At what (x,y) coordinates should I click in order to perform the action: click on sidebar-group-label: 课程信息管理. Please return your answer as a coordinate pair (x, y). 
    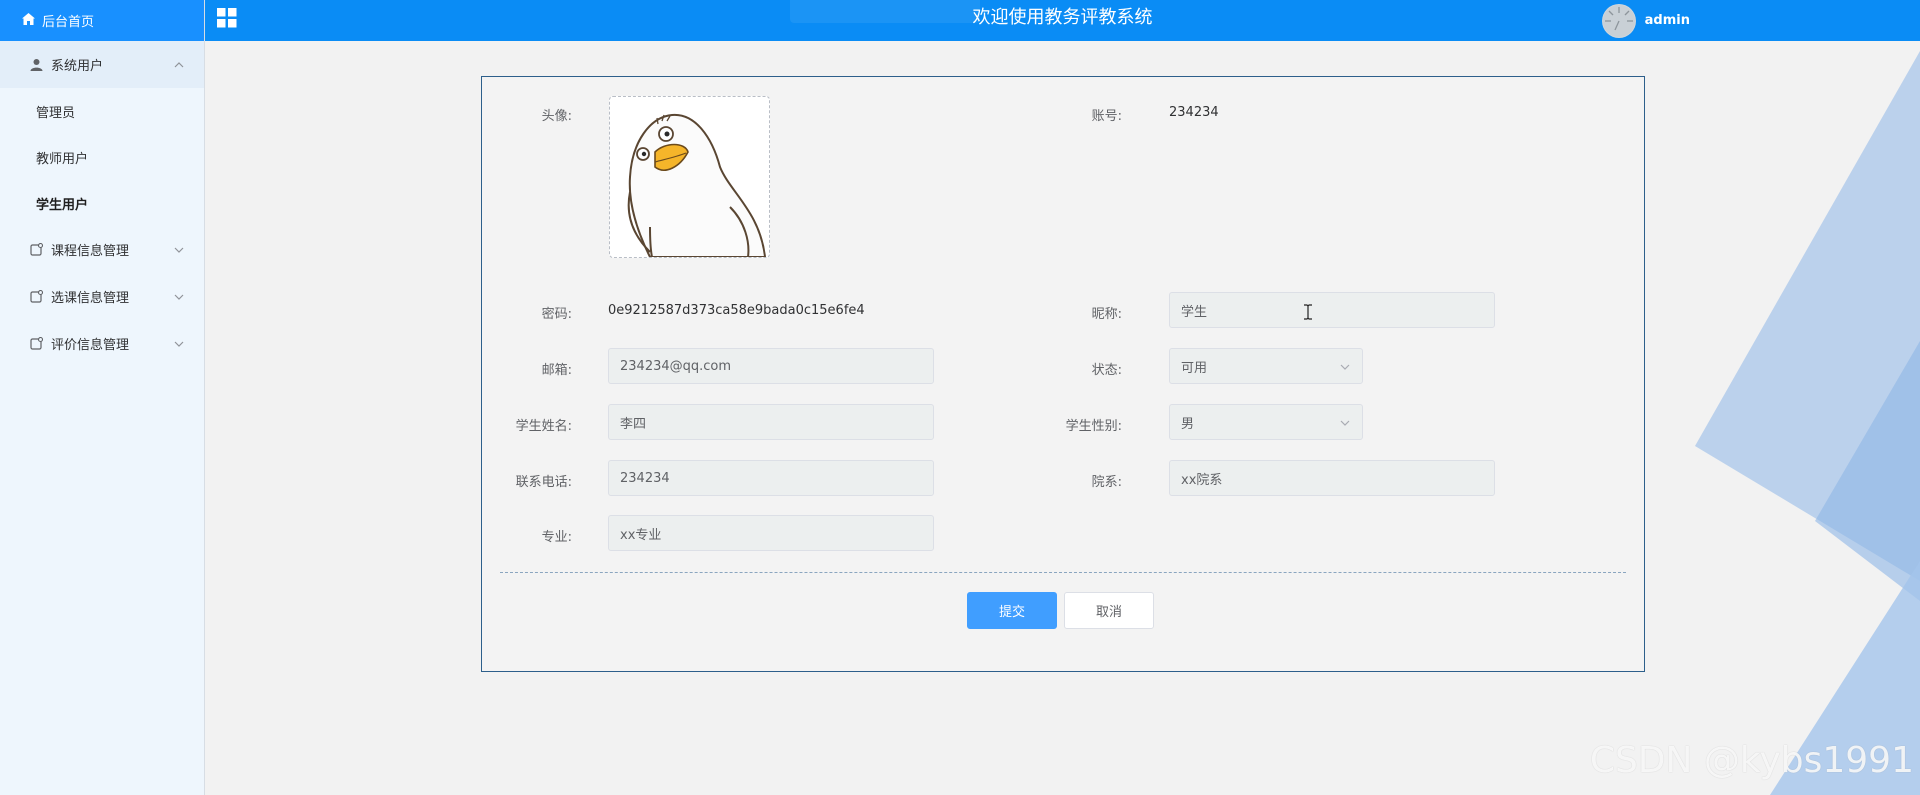
    Looking at the image, I should click on (90, 251).